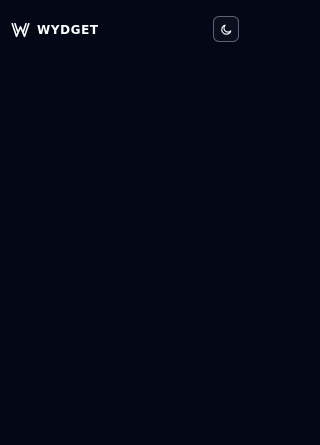  I want to click on wydget-logo-icon, so click(20, 30).